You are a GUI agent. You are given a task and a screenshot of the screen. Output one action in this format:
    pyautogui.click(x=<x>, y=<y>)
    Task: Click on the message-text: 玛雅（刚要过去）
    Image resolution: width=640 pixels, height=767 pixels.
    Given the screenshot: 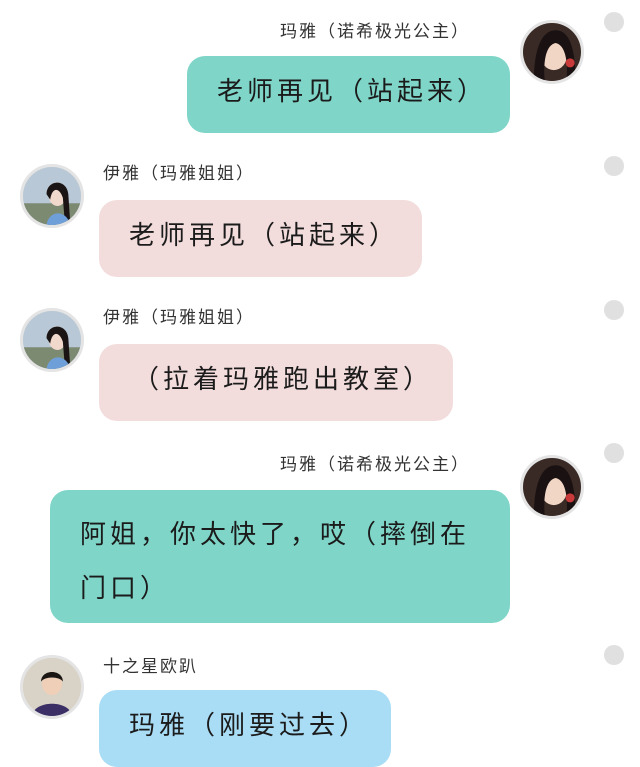 What is the action you would take?
    pyautogui.click(x=249, y=726)
    